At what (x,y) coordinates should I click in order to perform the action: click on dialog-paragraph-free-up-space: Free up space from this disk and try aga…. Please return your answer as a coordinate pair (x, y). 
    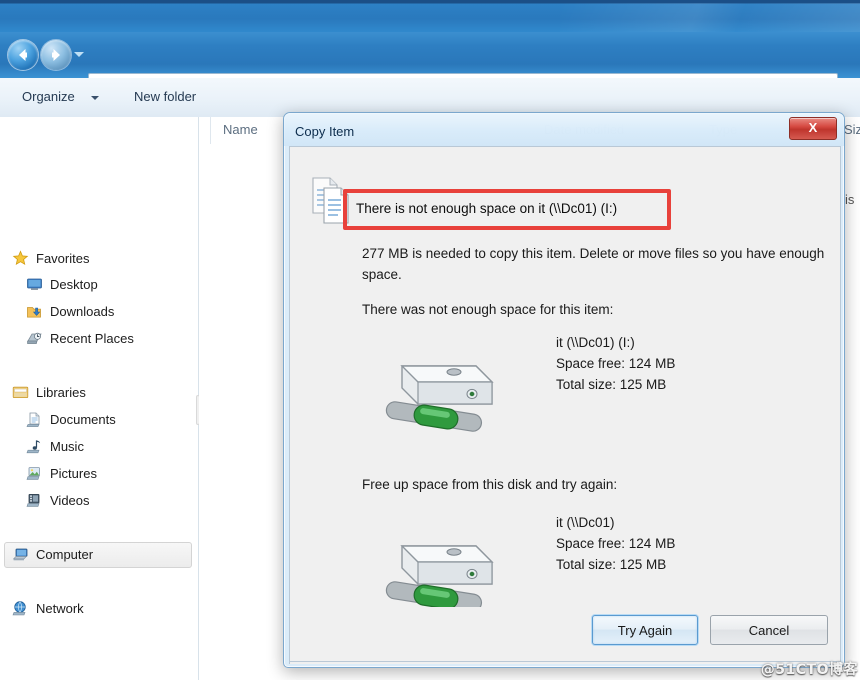
    Looking at the image, I should click on (490, 484).